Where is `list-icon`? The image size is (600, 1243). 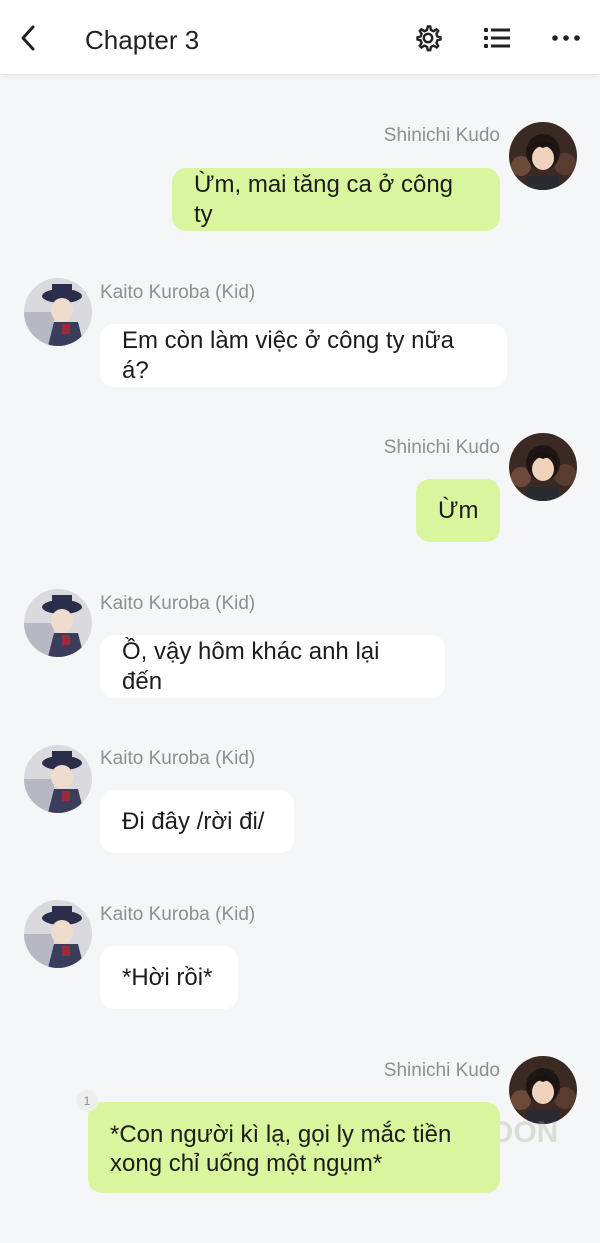
list-icon is located at coordinates (497, 38).